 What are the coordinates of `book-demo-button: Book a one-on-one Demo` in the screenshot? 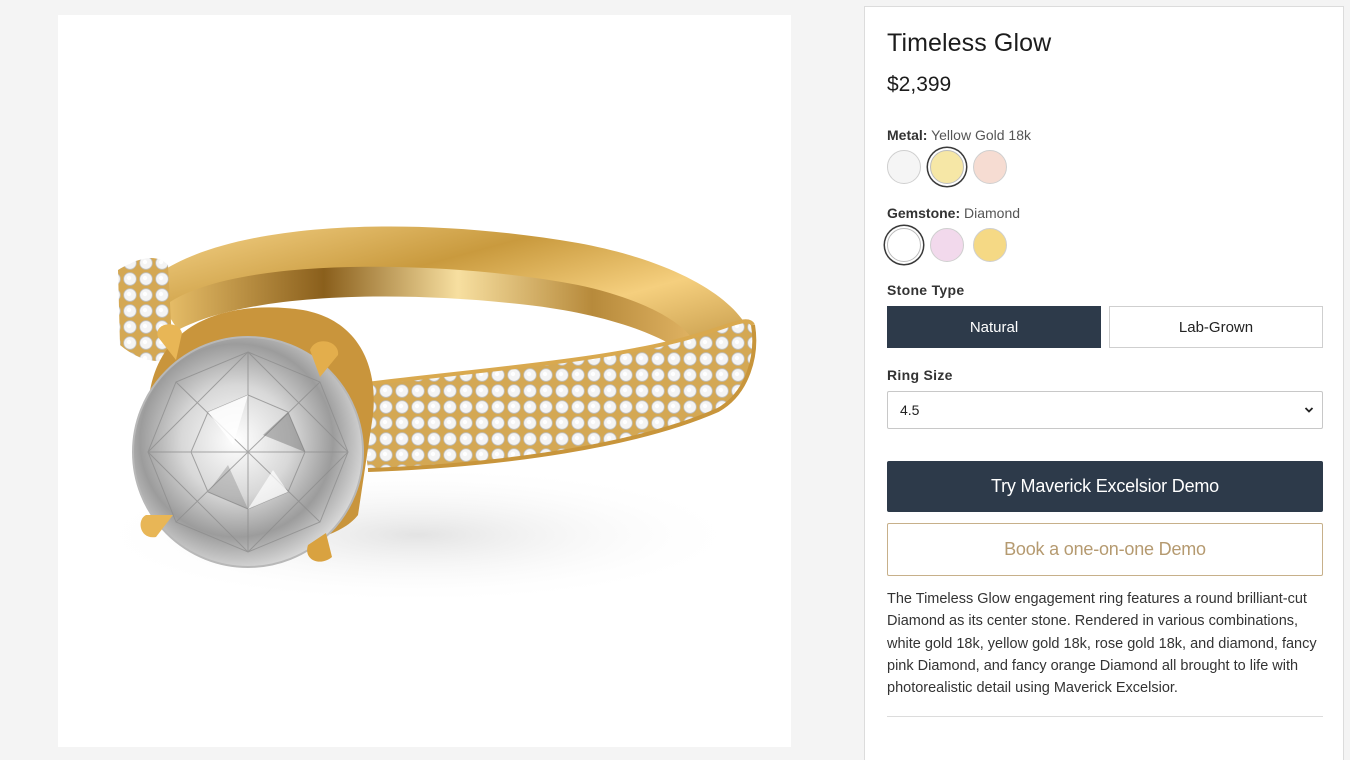 It's located at (1105, 549).